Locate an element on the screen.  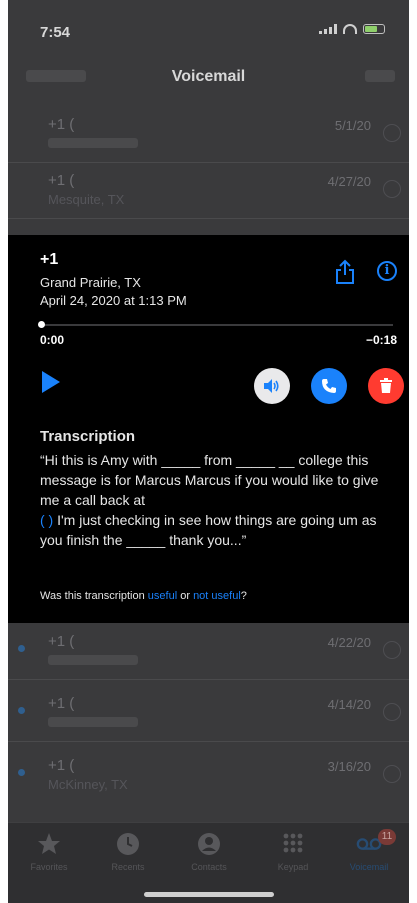
tab-label: Keypad is located at coordinates (293, 867).